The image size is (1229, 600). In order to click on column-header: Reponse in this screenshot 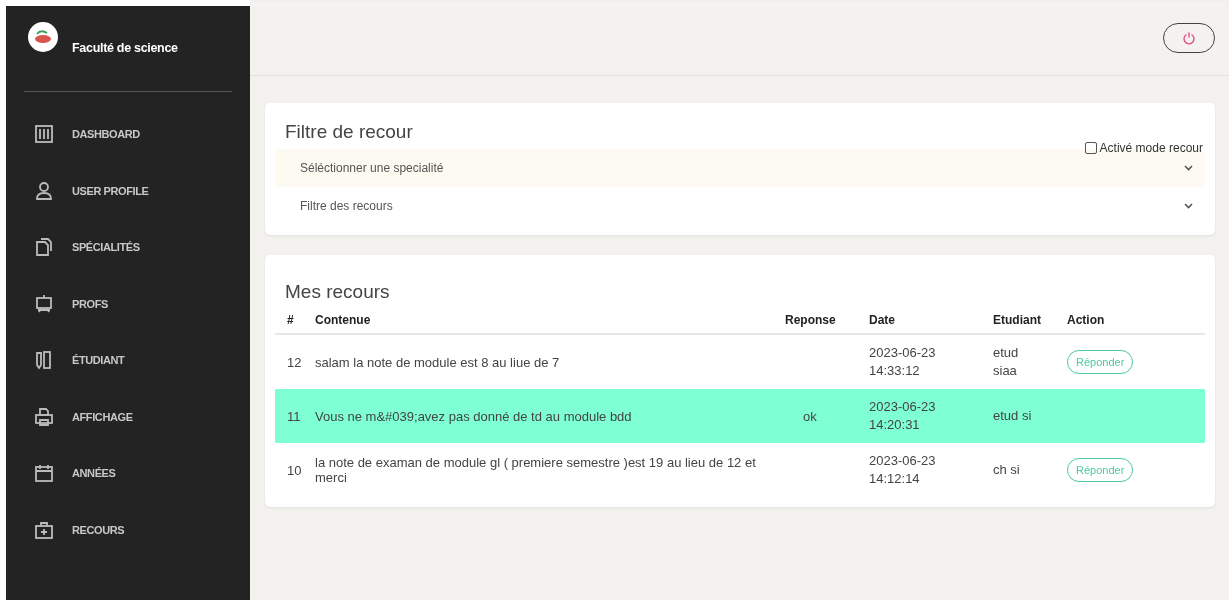, I will do `click(827, 321)`.